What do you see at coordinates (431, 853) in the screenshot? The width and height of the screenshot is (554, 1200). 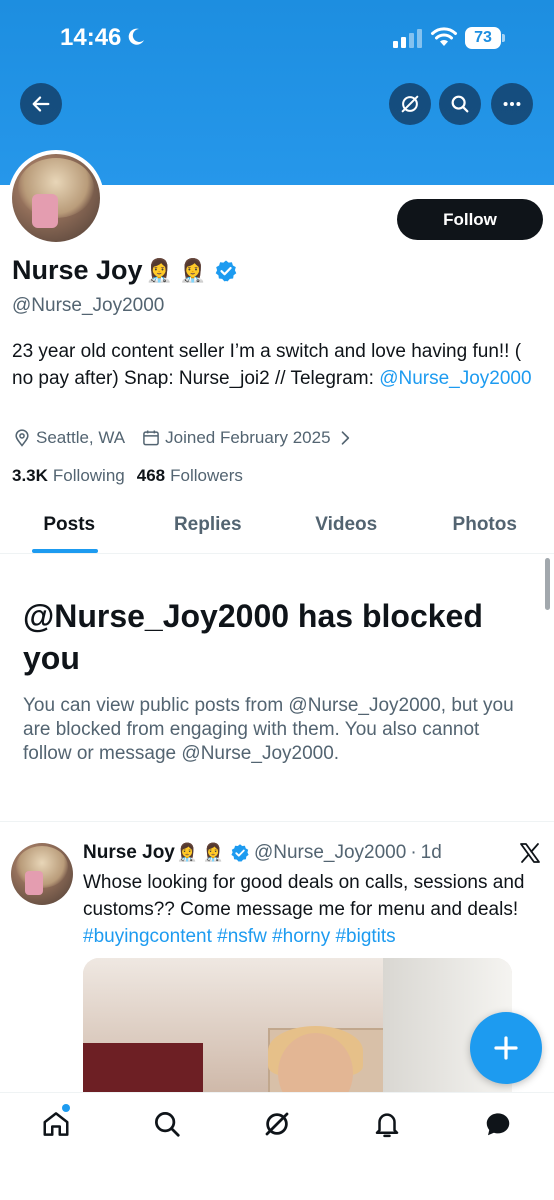 I see `post-time: 1d` at bounding box center [431, 853].